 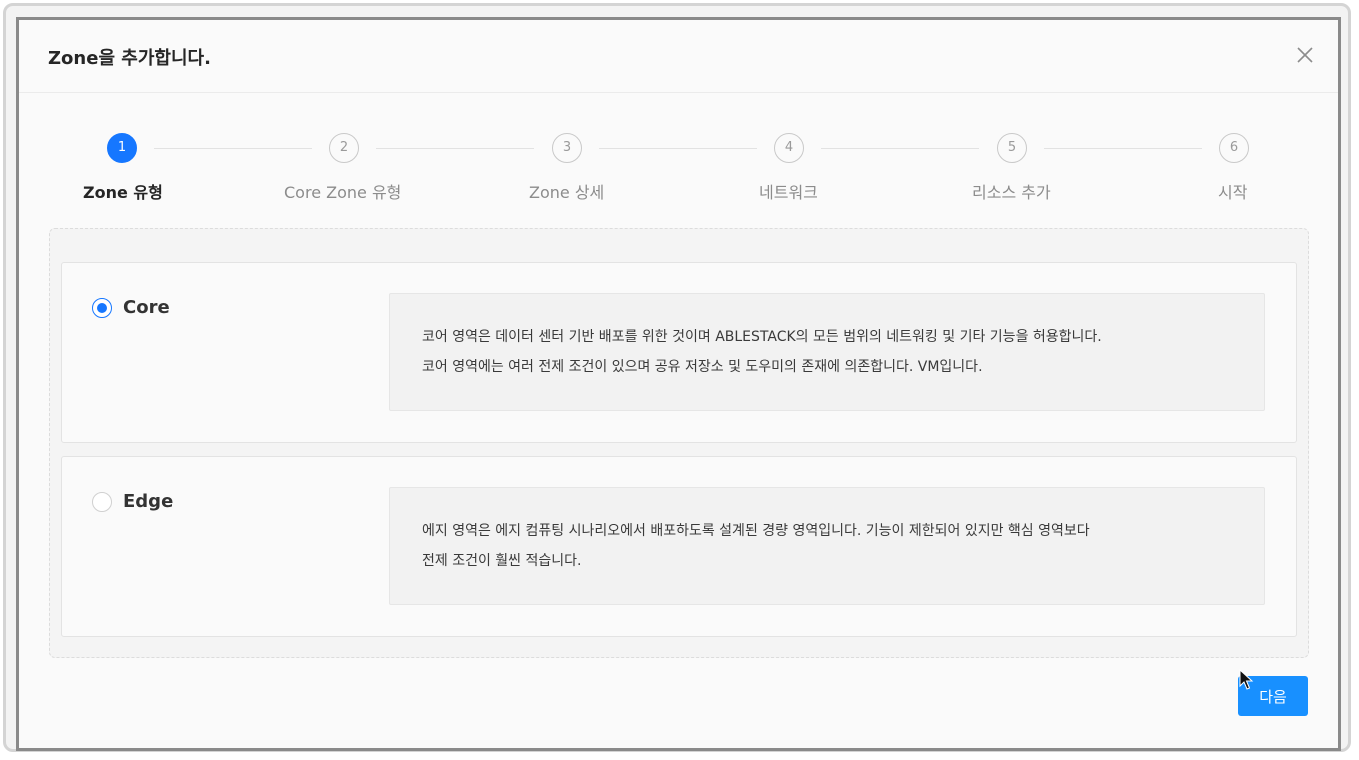 What do you see at coordinates (123, 192) in the screenshot?
I see `step-1-label: Zone 유형` at bounding box center [123, 192].